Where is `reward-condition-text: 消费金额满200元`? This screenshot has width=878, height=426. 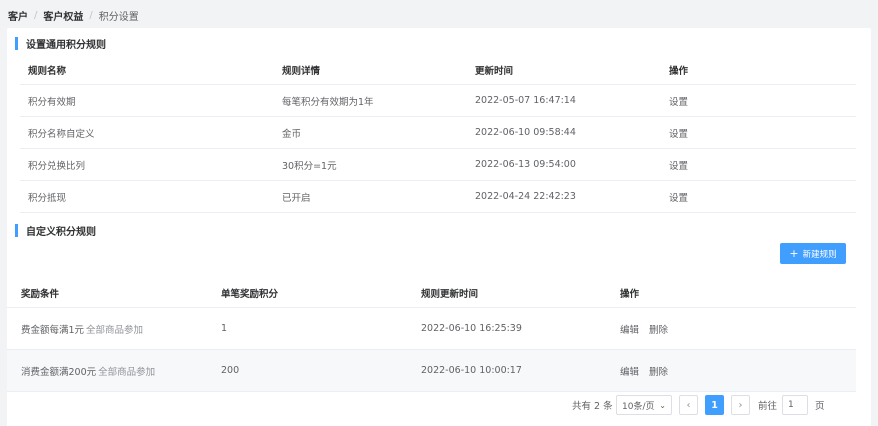
reward-condition-text: 消费金额满200元 is located at coordinates (59, 372).